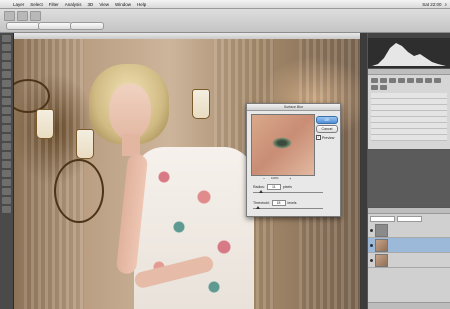 The image size is (450, 309). Describe the element at coordinates (91, 4) in the screenshot. I see `menu-3d: 3D` at that location.